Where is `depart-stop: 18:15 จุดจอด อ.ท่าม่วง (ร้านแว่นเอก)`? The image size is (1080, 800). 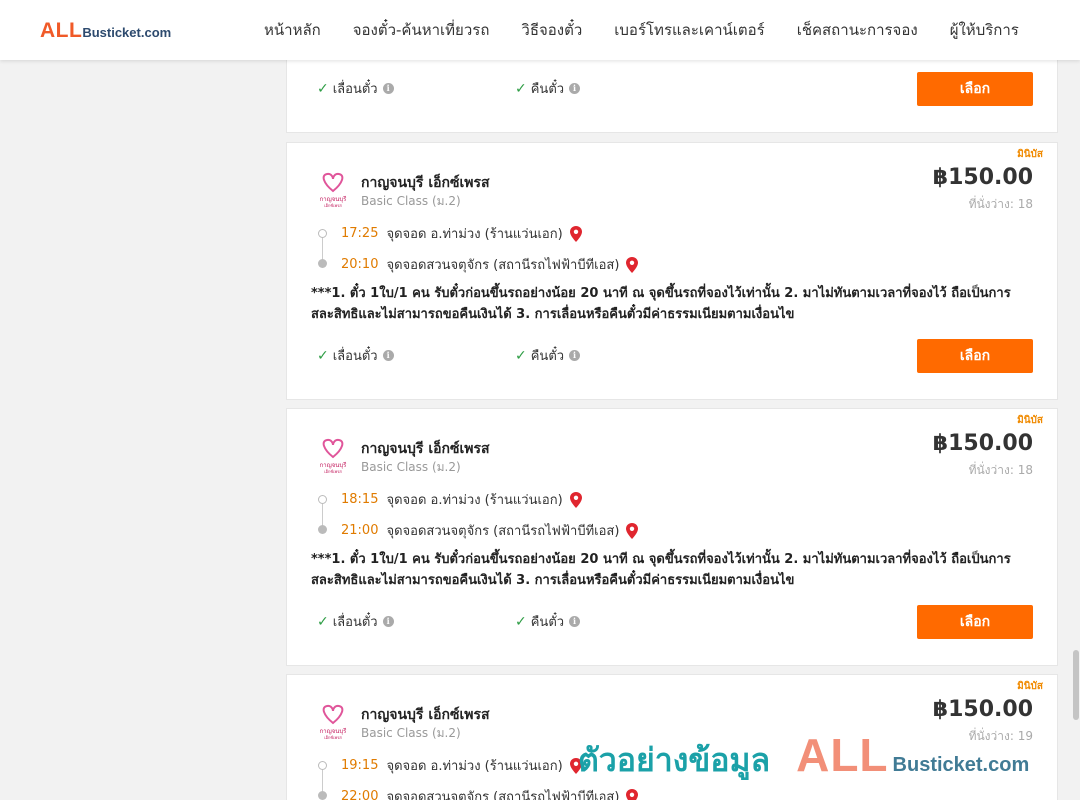
depart-stop: 18:15 จุดจอด อ.ท่าม่วง (ร้านแว่นเอก) is located at coordinates (462, 499).